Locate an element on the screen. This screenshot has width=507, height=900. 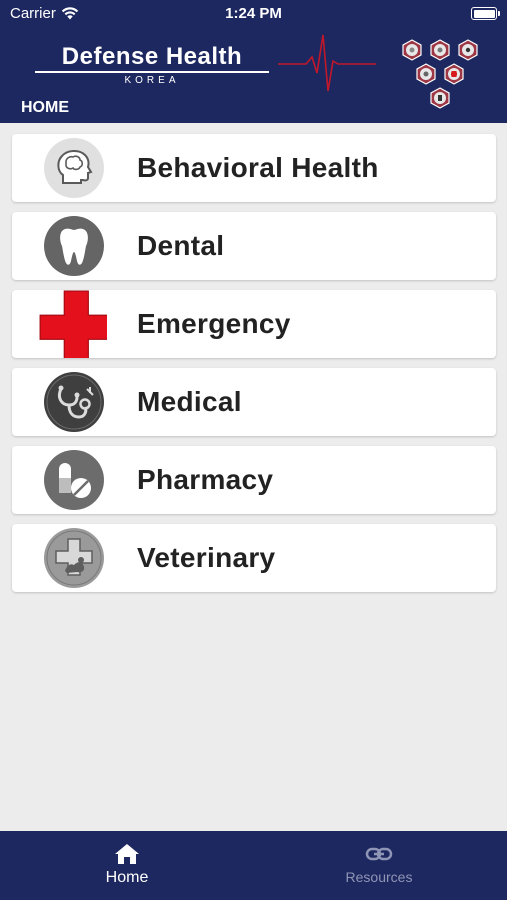
service-label: Behavioral Health is located at coordinates (258, 167).